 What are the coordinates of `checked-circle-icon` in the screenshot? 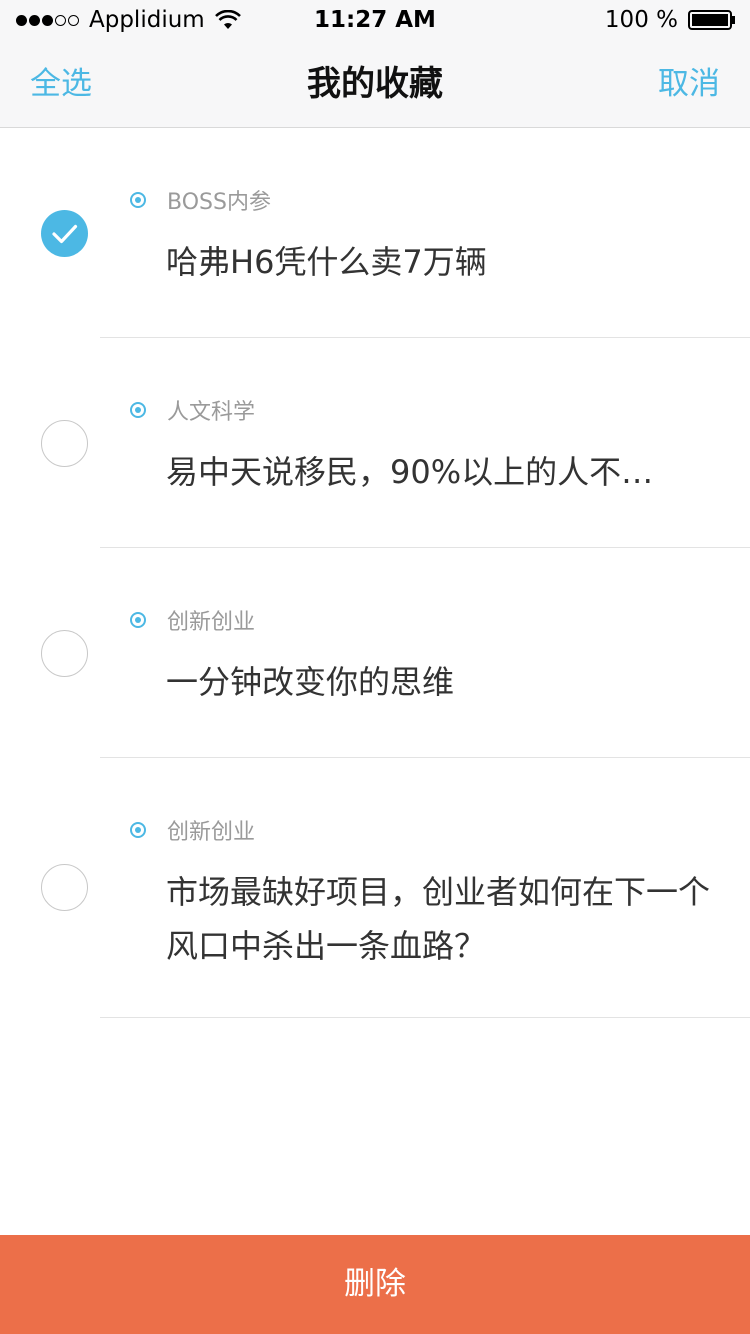 It's located at (64, 233).